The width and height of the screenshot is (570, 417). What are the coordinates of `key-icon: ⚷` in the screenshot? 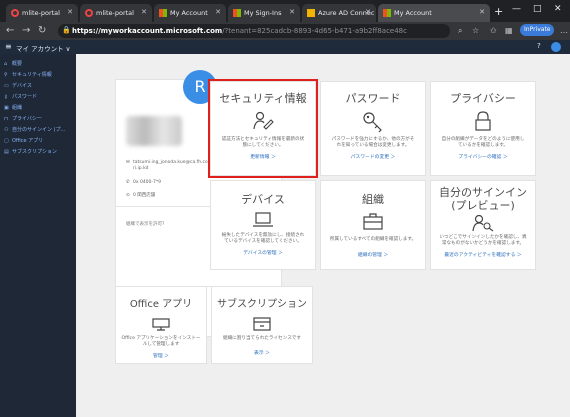 It's located at (6, 97).